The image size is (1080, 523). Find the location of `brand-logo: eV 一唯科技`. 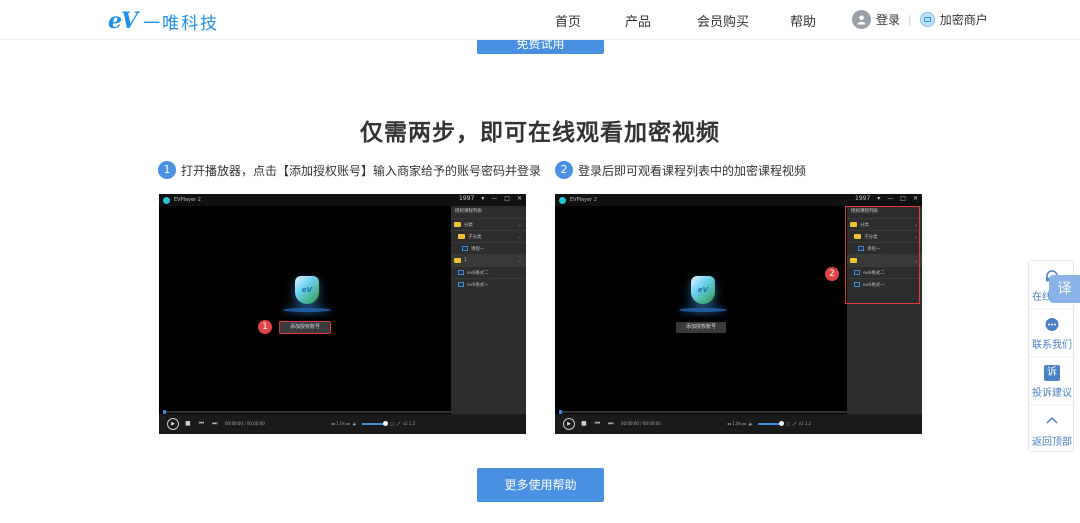

brand-logo: eV 一唯科技 is located at coordinates (163, 21).